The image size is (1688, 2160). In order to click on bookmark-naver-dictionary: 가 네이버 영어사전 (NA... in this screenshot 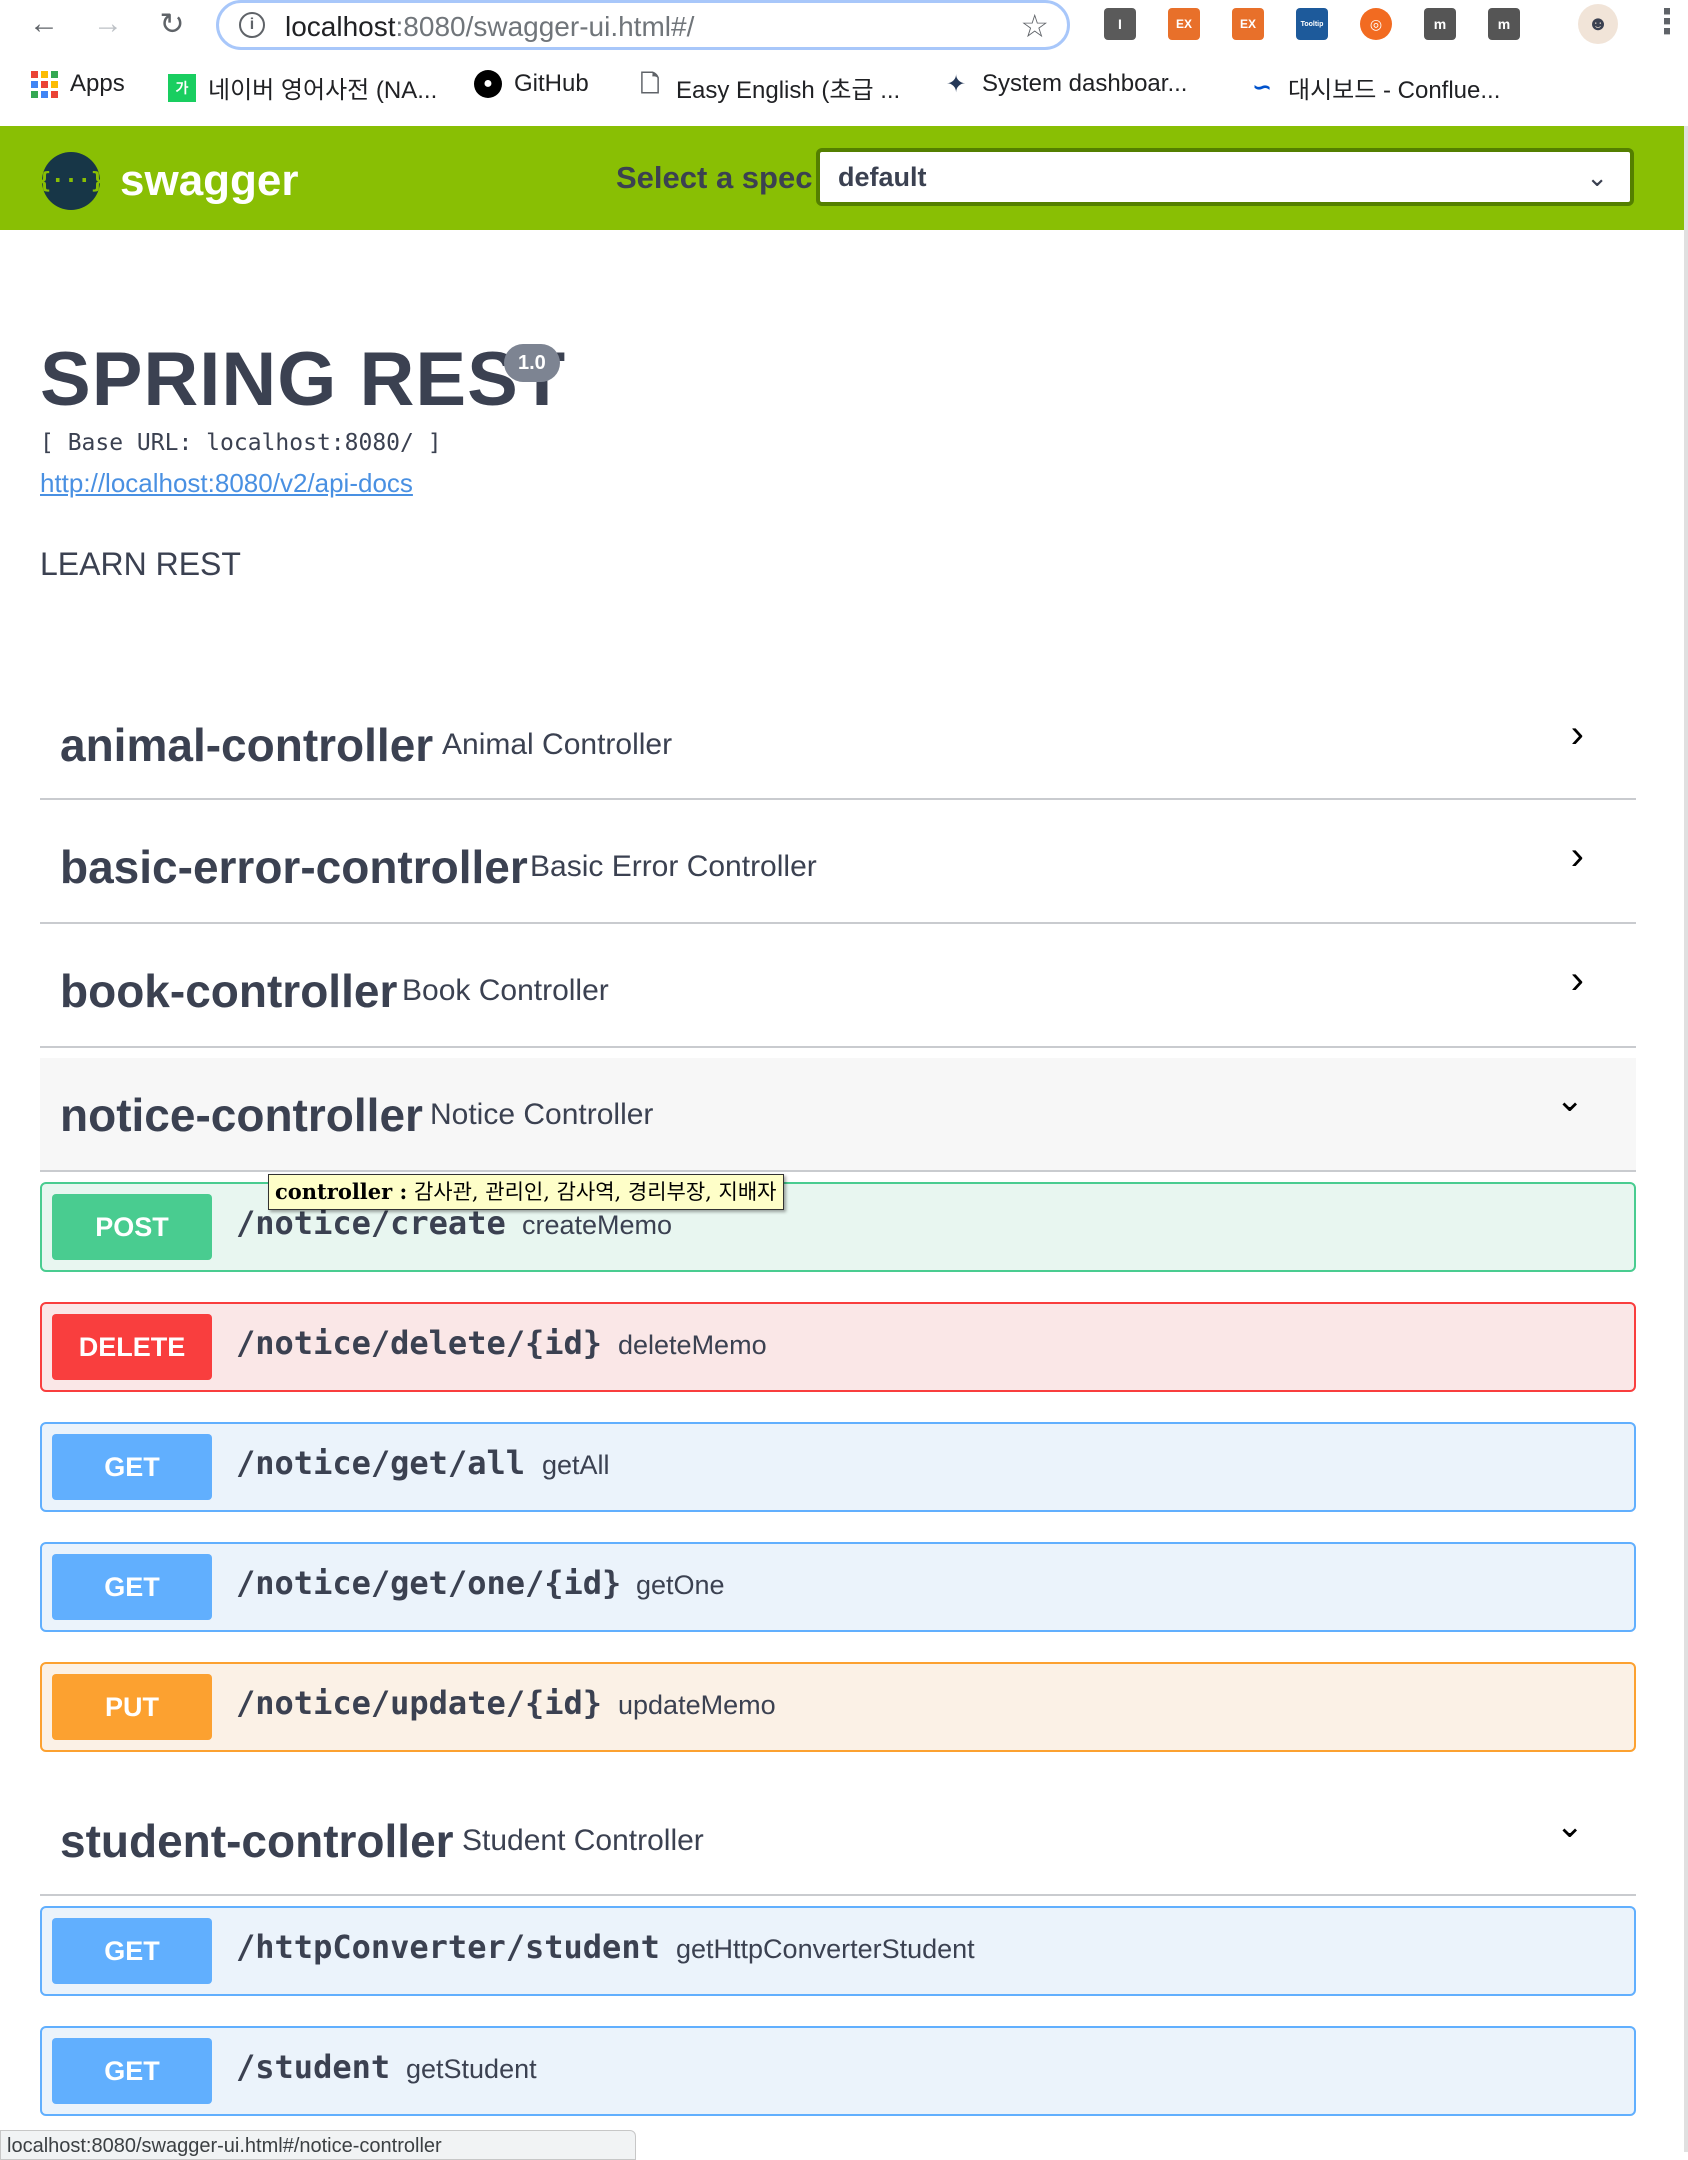, I will do `click(302, 87)`.